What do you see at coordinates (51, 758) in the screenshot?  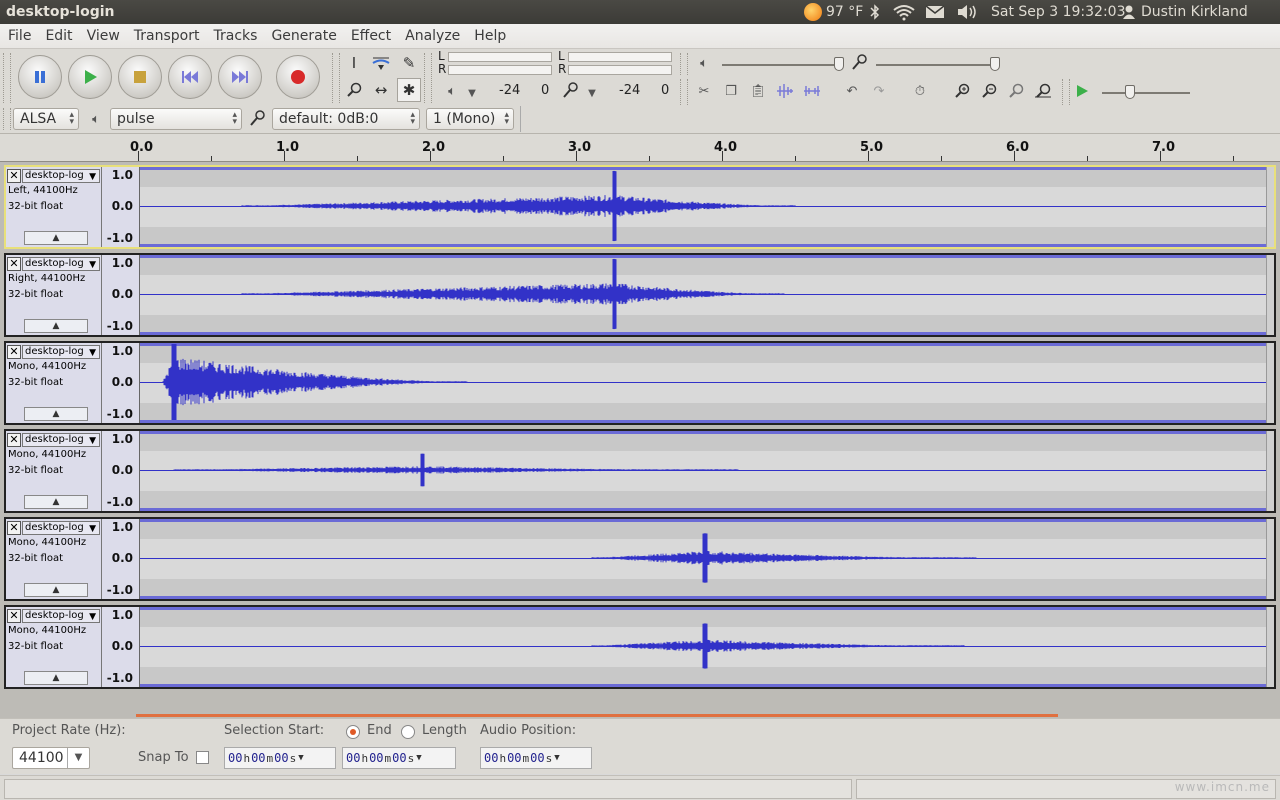 I see `project-rate-select: 44100 ▼` at bounding box center [51, 758].